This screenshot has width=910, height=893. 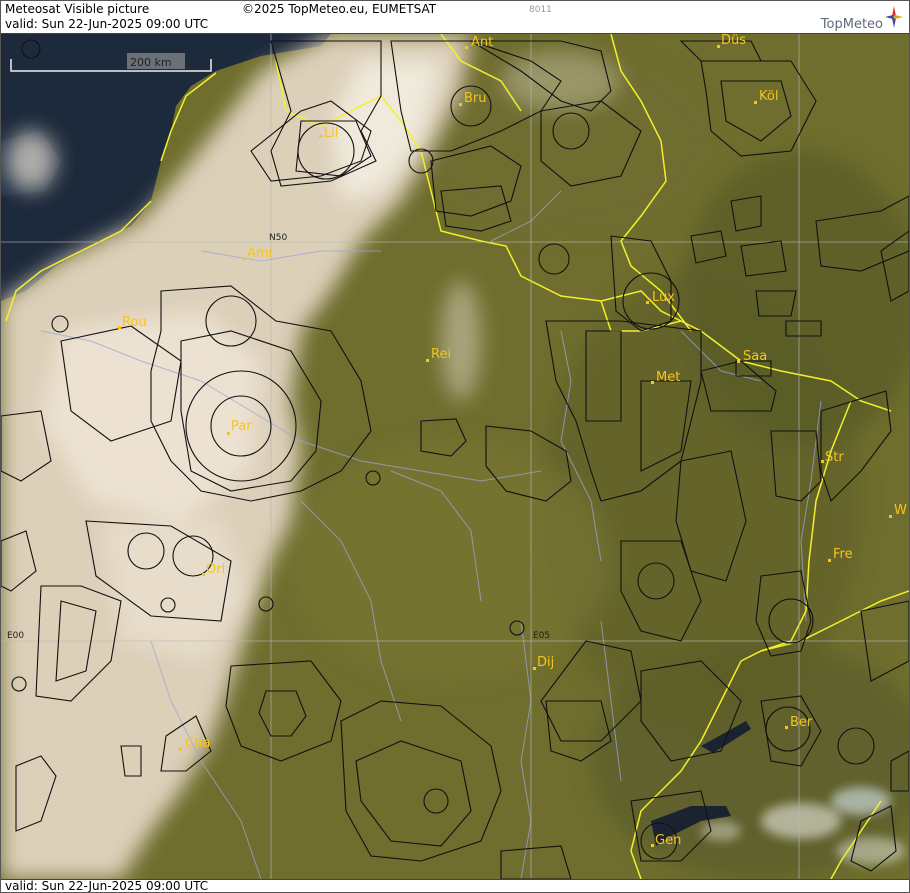 What do you see at coordinates (278, 238) in the screenshot?
I see `grid-label-n50: N50` at bounding box center [278, 238].